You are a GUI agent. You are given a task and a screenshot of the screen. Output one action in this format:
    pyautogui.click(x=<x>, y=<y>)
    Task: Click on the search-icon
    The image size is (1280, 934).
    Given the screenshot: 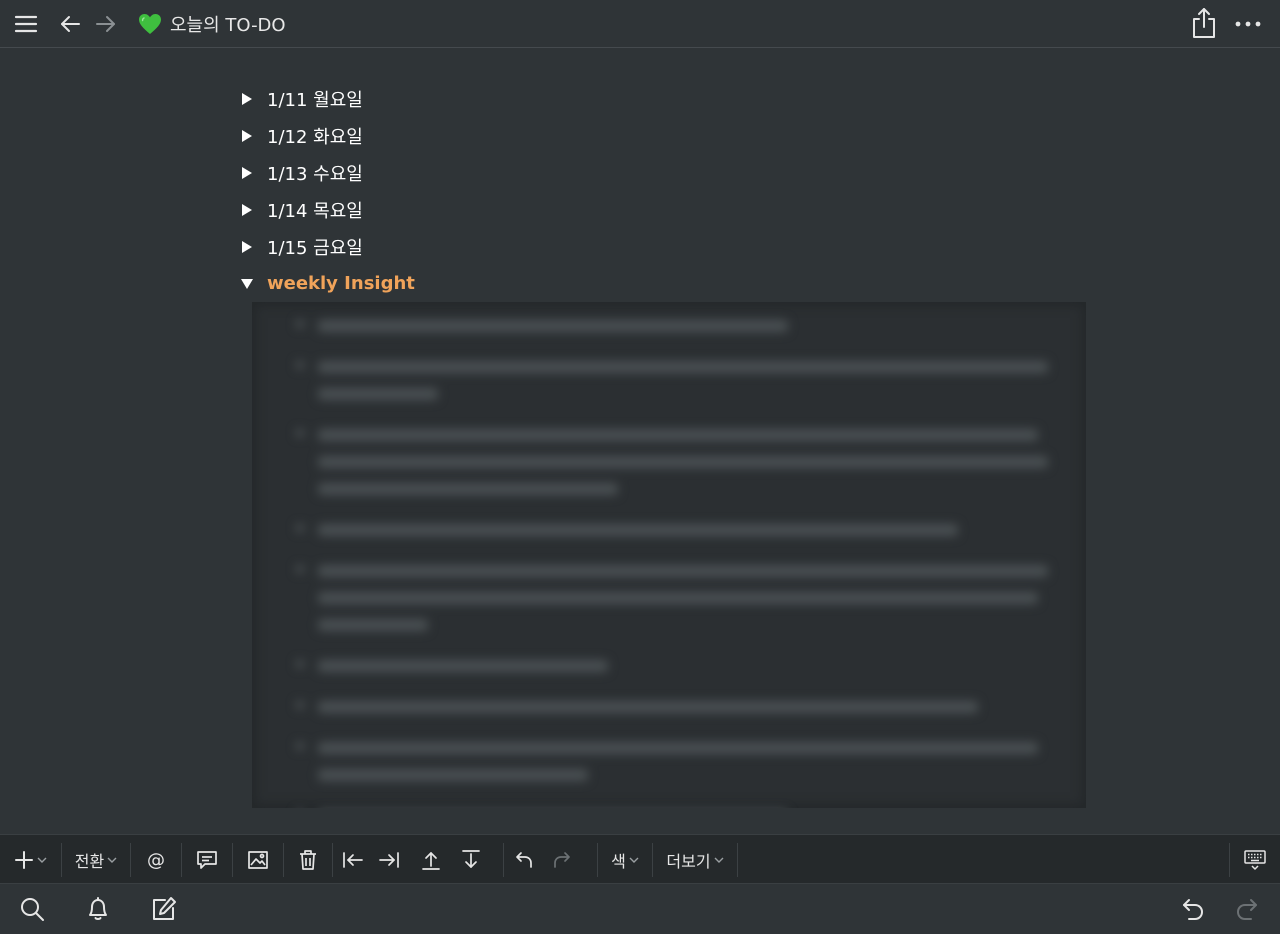 What is the action you would take?
    pyautogui.click(x=32, y=909)
    